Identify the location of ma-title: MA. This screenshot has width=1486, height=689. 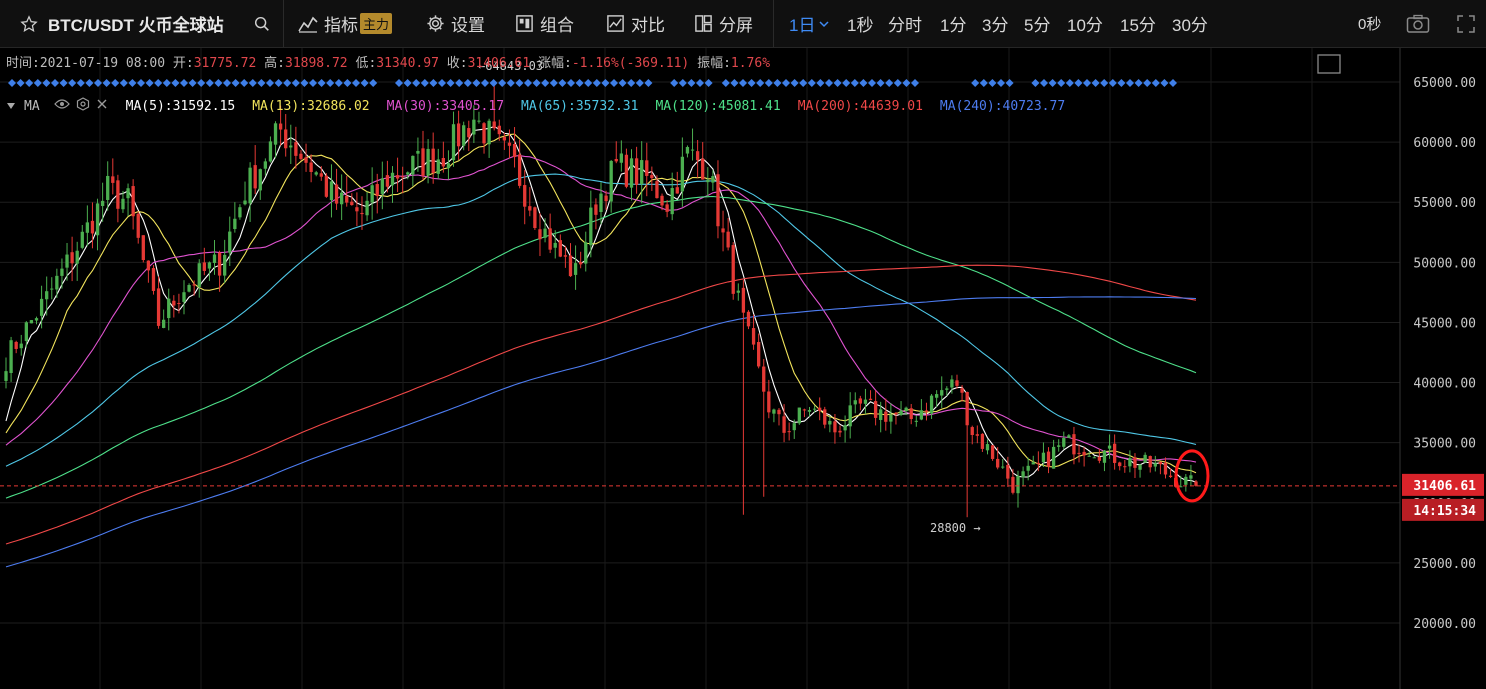
(32, 106).